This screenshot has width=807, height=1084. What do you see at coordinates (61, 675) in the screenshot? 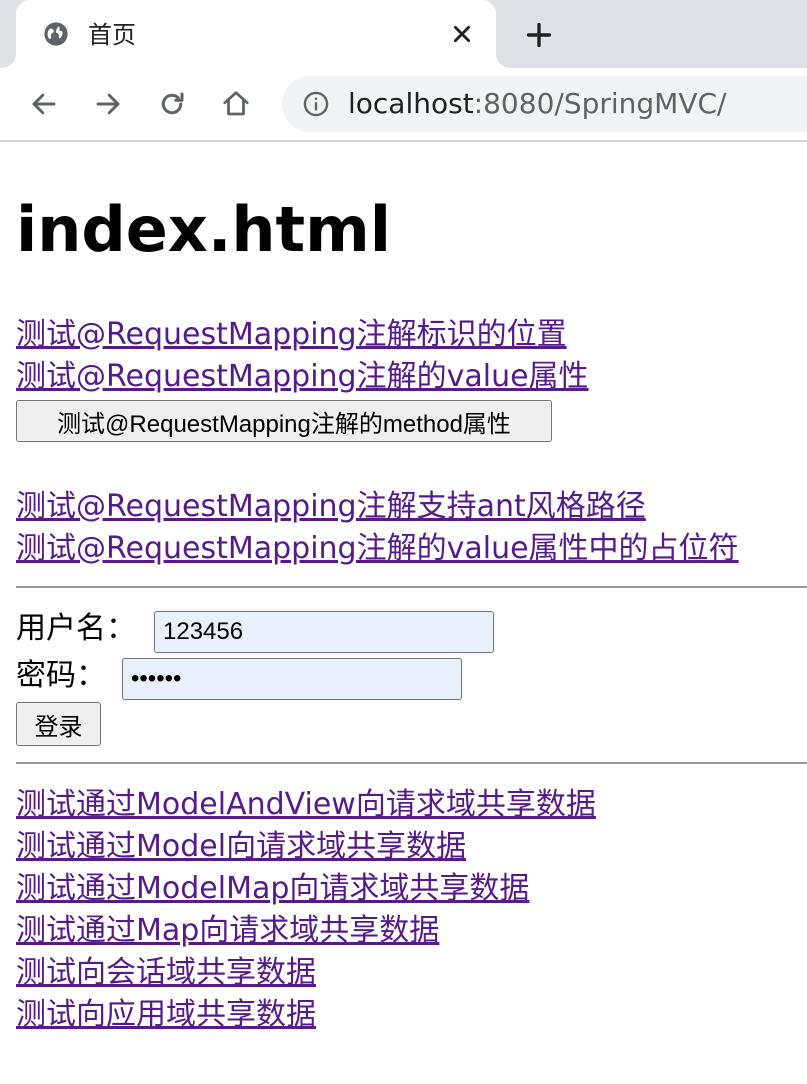
I see `password-label: 密码：` at bounding box center [61, 675].